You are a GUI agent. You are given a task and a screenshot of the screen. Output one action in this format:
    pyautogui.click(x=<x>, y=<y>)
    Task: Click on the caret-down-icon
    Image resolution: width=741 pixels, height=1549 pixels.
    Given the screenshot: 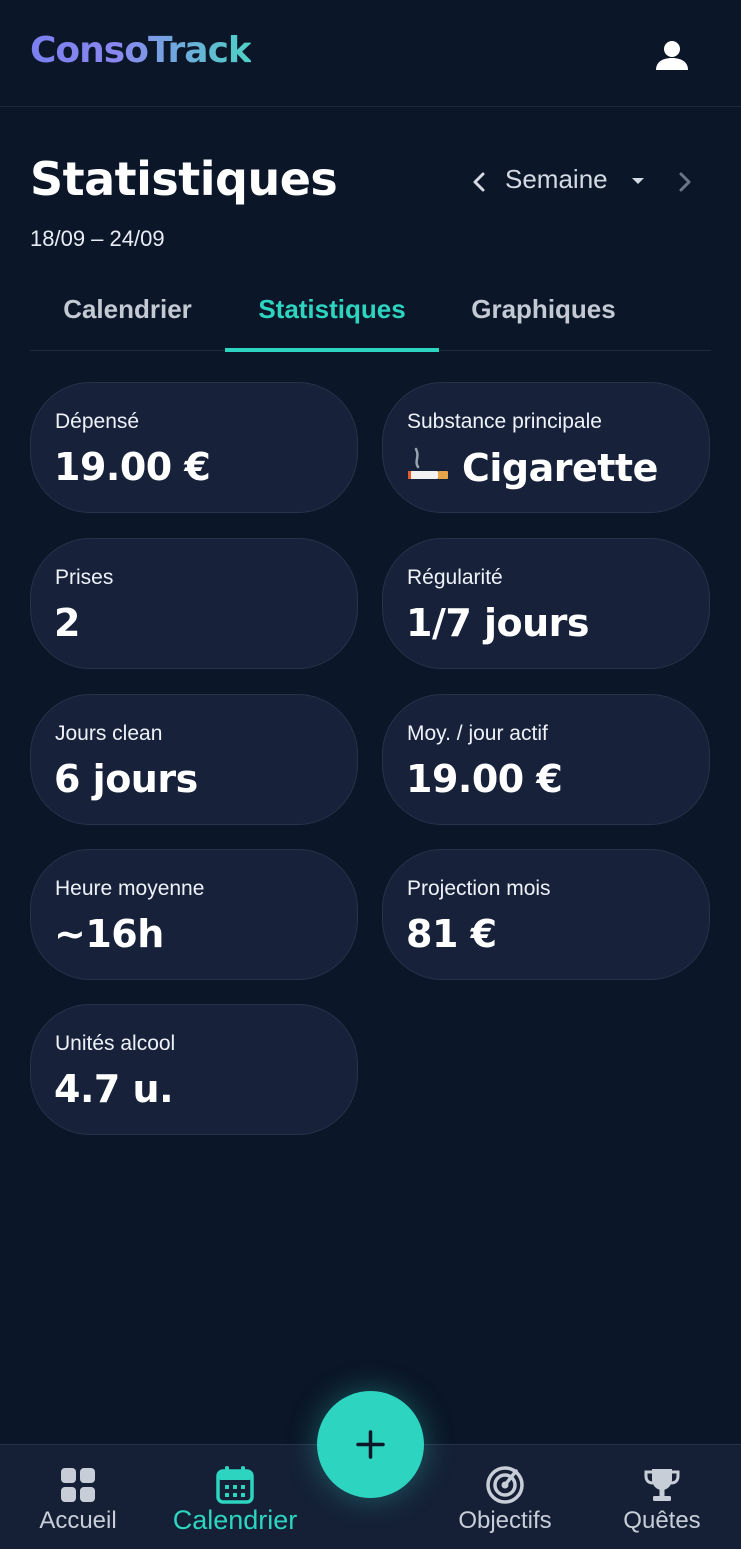 What is the action you would take?
    pyautogui.click(x=638, y=181)
    